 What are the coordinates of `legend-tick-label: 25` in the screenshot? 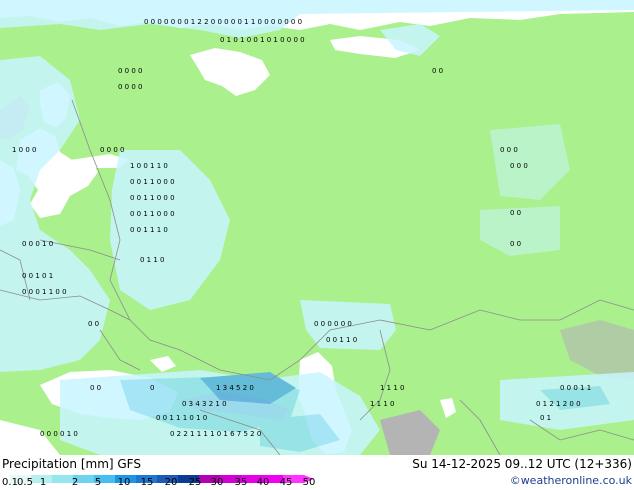 It's located at (195, 482).